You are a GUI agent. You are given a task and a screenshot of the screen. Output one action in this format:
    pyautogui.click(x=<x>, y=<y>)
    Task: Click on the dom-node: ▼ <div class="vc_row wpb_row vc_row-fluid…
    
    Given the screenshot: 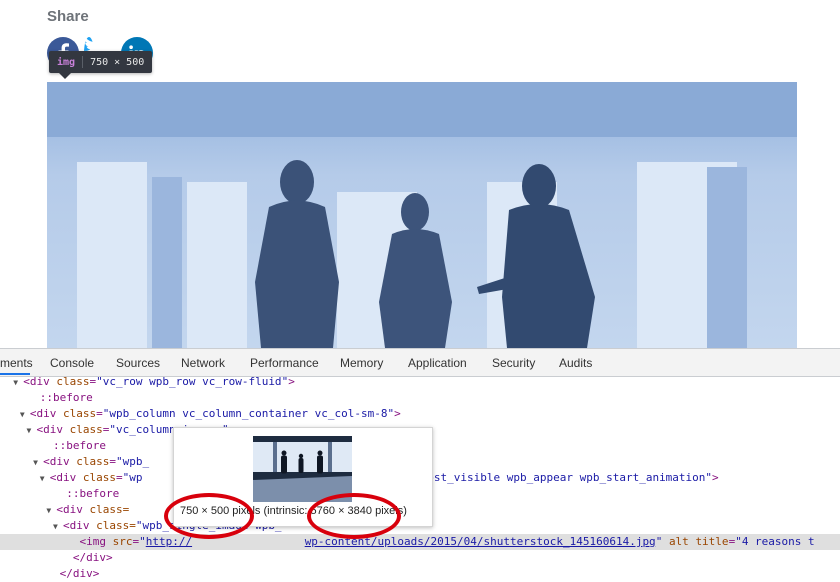 What is the action you would take?
    pyautogui.click(x=420, y=382)
    